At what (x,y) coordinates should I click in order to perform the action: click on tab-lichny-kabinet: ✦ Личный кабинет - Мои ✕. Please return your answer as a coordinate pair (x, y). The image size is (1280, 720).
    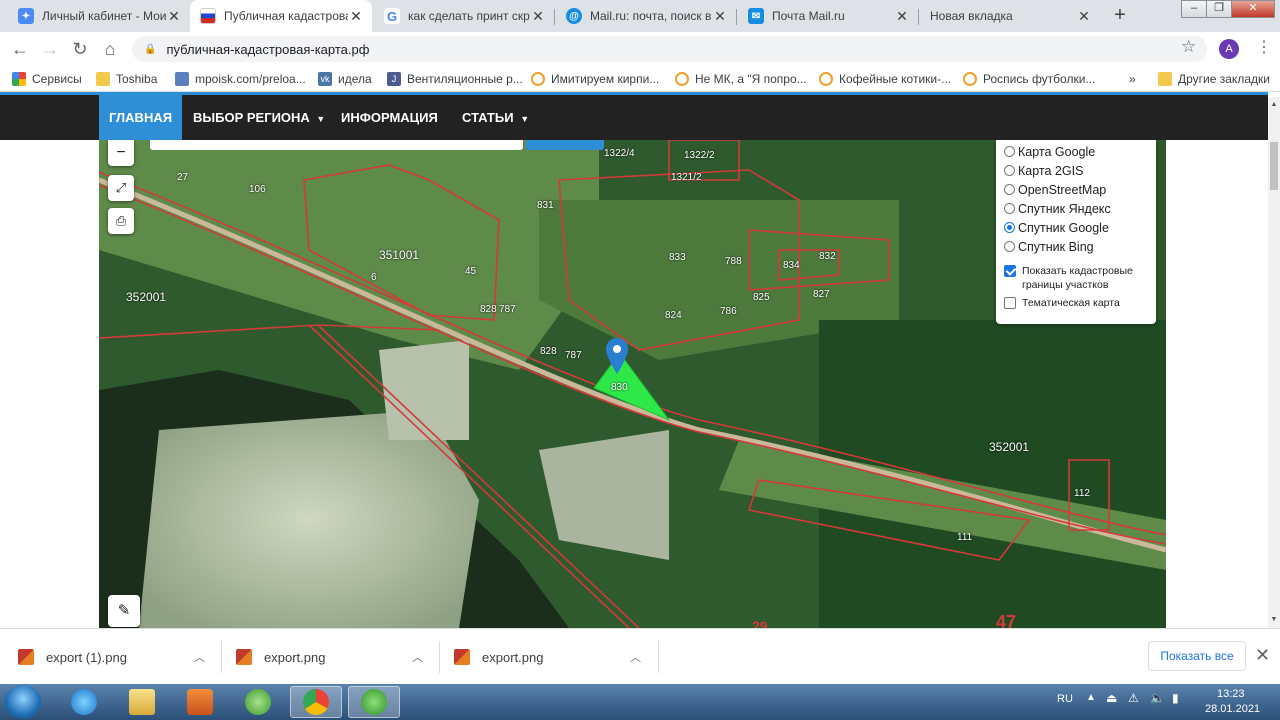
    Looking at the image, I should click on (99, 16).